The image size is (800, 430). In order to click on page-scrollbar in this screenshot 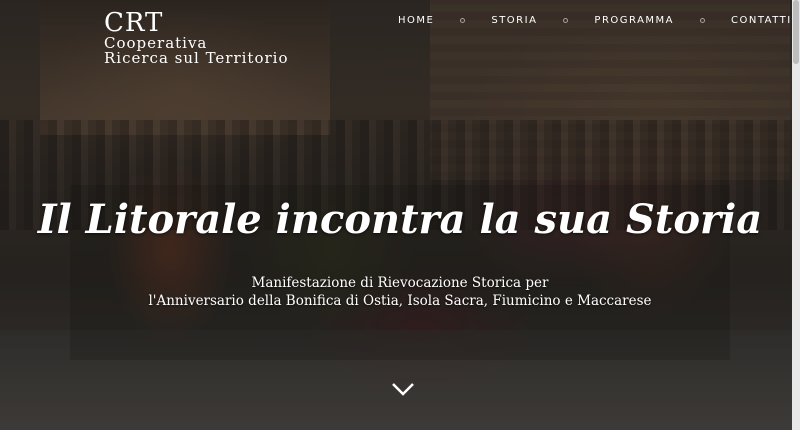, I will do `click(796, 215)`.